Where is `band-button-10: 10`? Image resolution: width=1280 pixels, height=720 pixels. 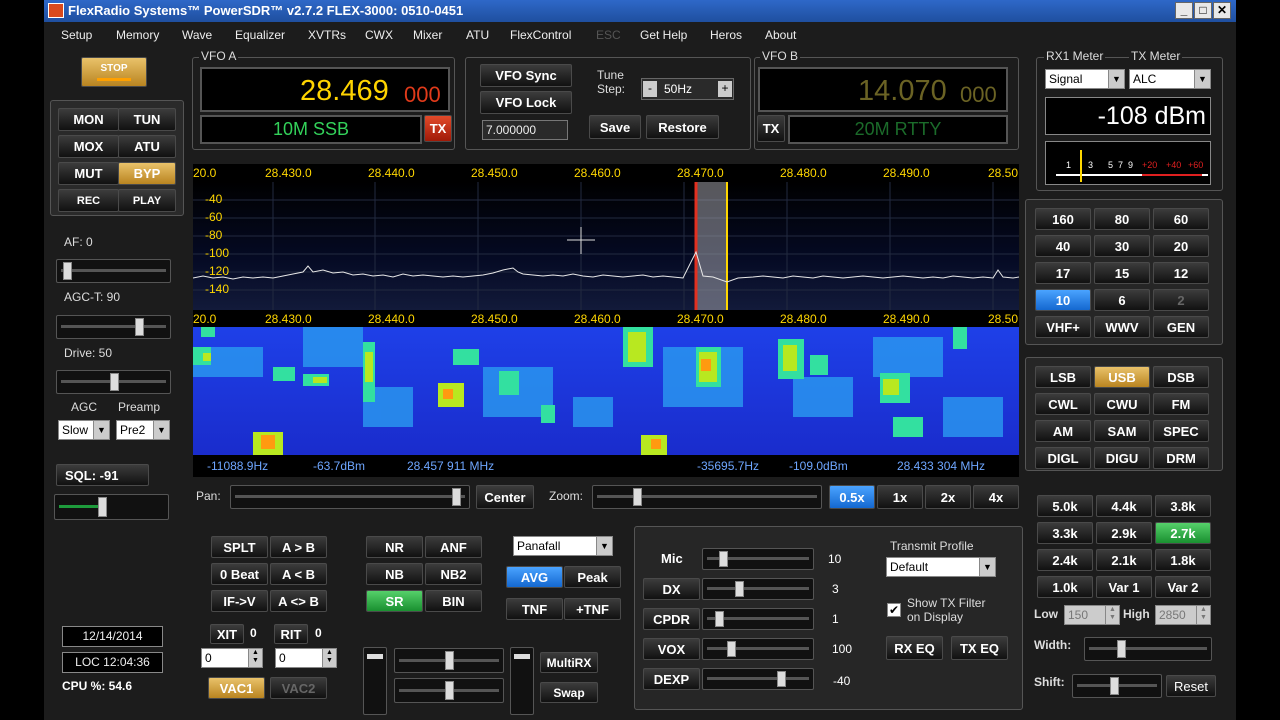
band-button-10: 10 is located at coordinates (1063, 300).